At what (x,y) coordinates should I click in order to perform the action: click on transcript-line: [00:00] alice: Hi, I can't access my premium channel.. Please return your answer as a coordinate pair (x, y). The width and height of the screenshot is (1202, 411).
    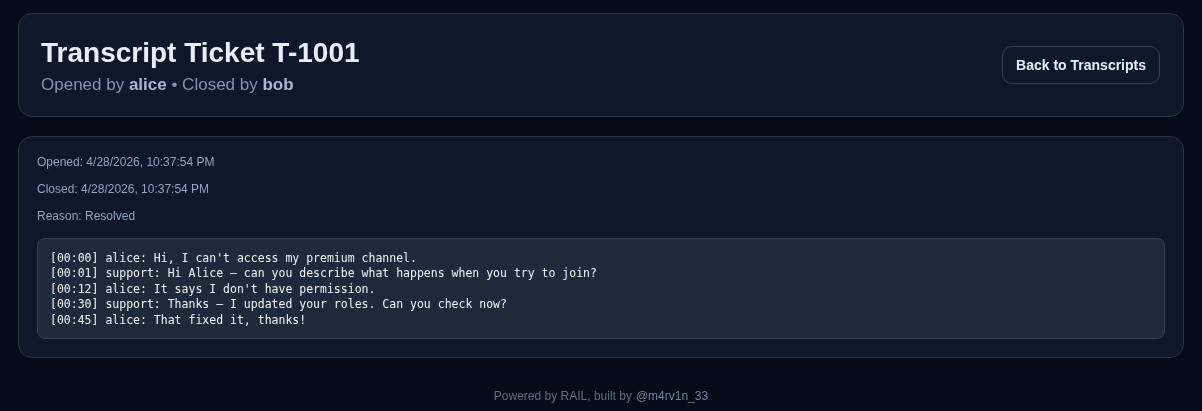
    Looking at the image, I should click on (234, 258).